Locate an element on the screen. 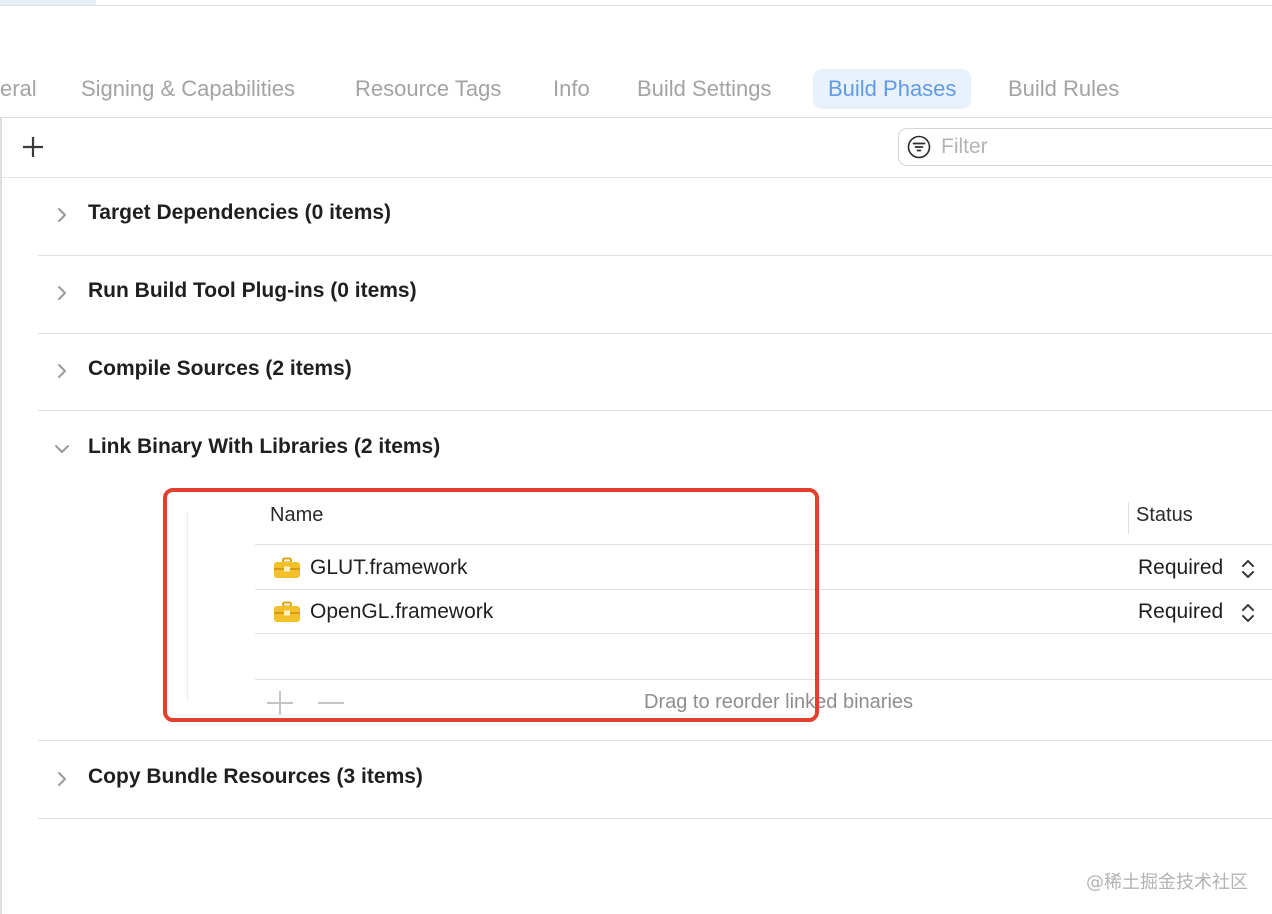  phase-copy-bundle-resources: Copy Bundle Resources (3 items) is located at coordinates (655, 781).